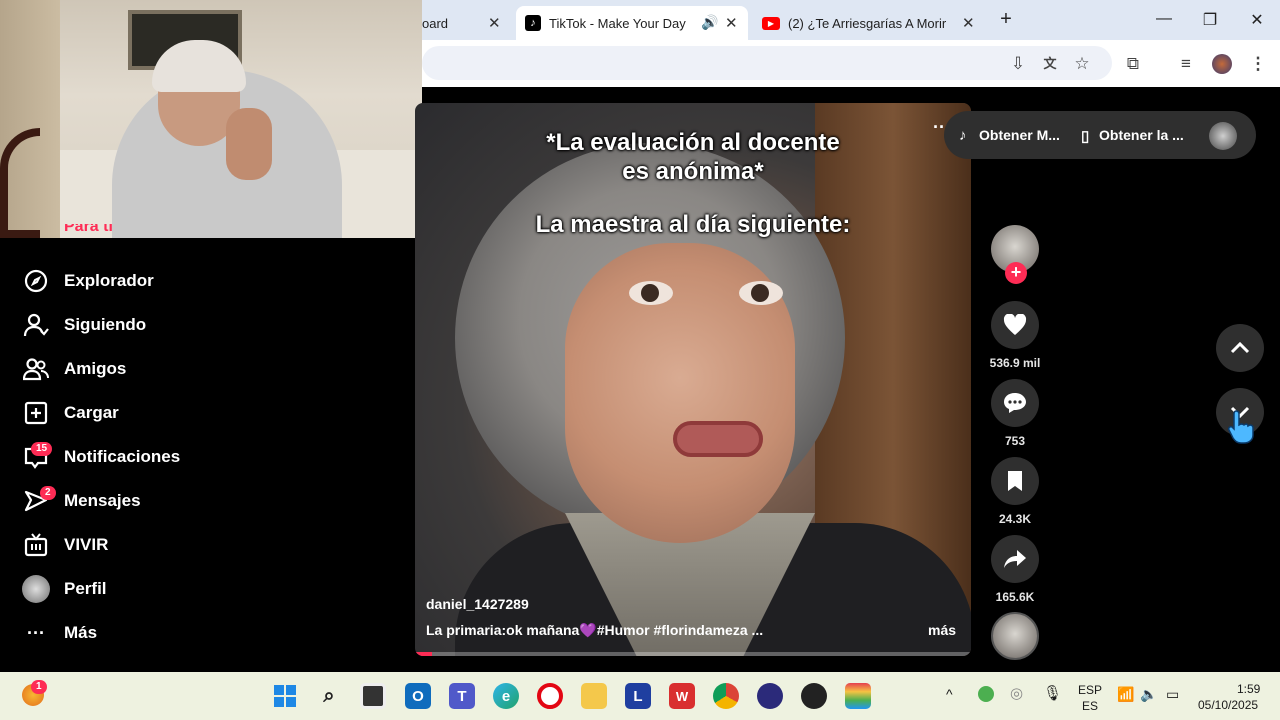 This screenshot has width=1280, height=720. Describe the element at coordinates (1186, 64) in the screenshot. I see `media-control-icon: ≡` at that location.